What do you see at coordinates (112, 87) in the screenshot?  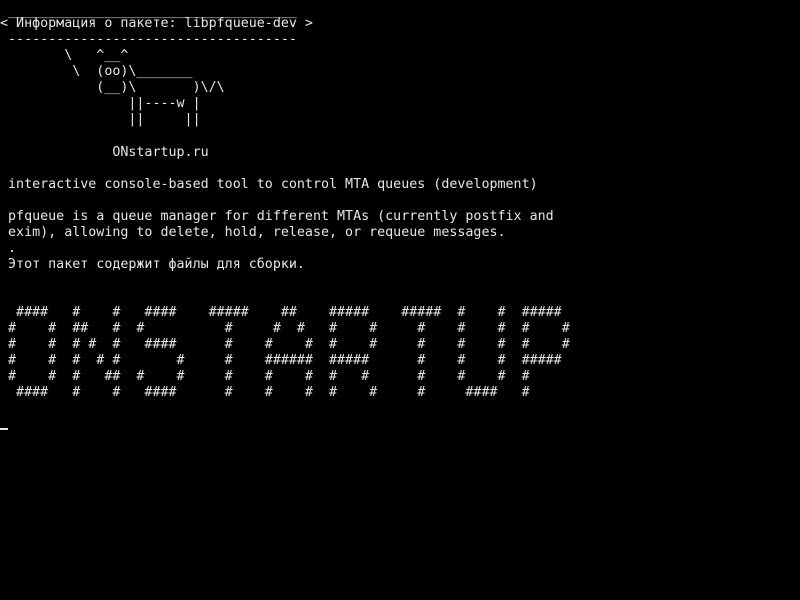 I see `cow-art-line: (__)\ )\/\` at bounding box center [112, 87].